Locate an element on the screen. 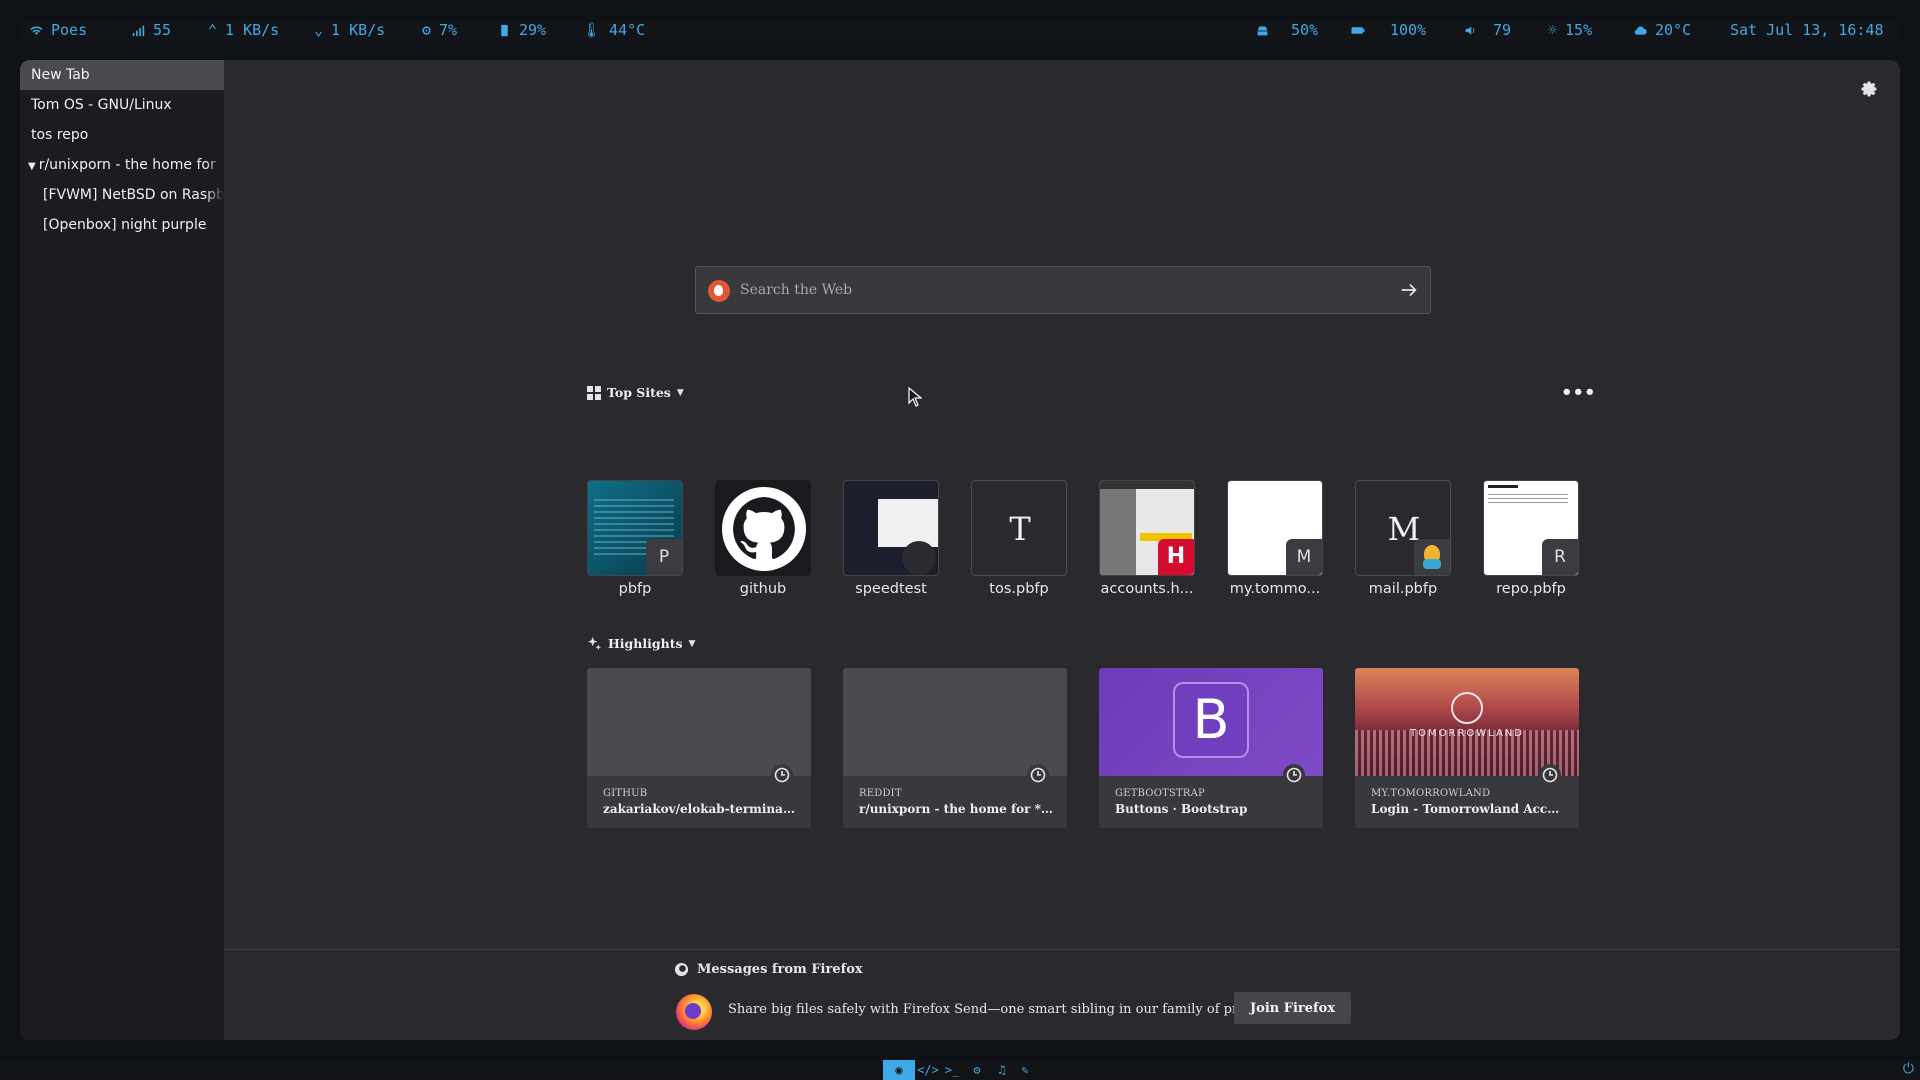  card-image: B is located at coordinates (1211, 722).